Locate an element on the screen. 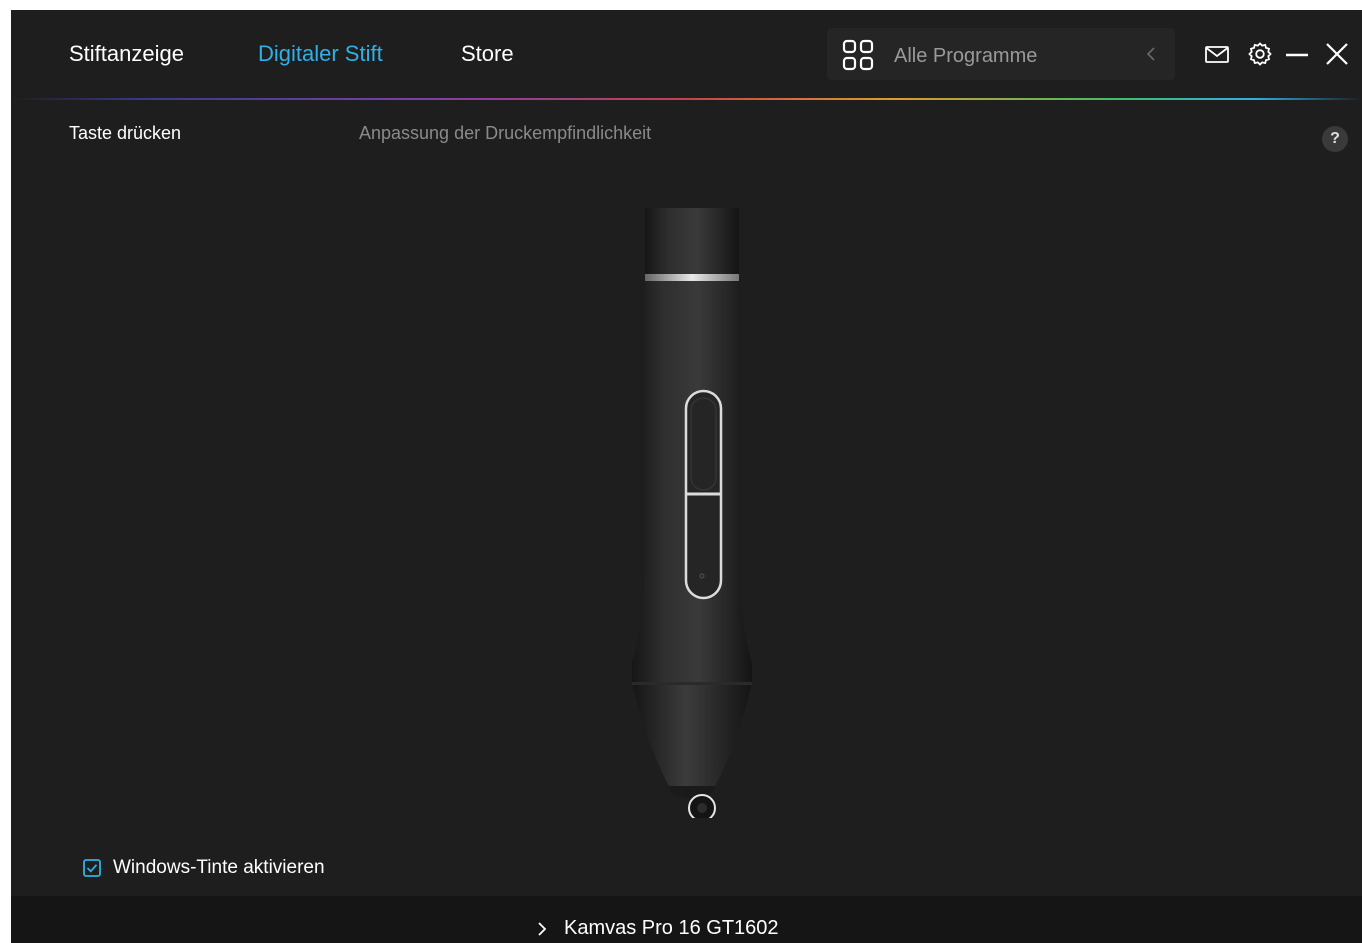 The height and width of the screenshot is (943, 1362). grid-icon is located at coordinates (858, 55).